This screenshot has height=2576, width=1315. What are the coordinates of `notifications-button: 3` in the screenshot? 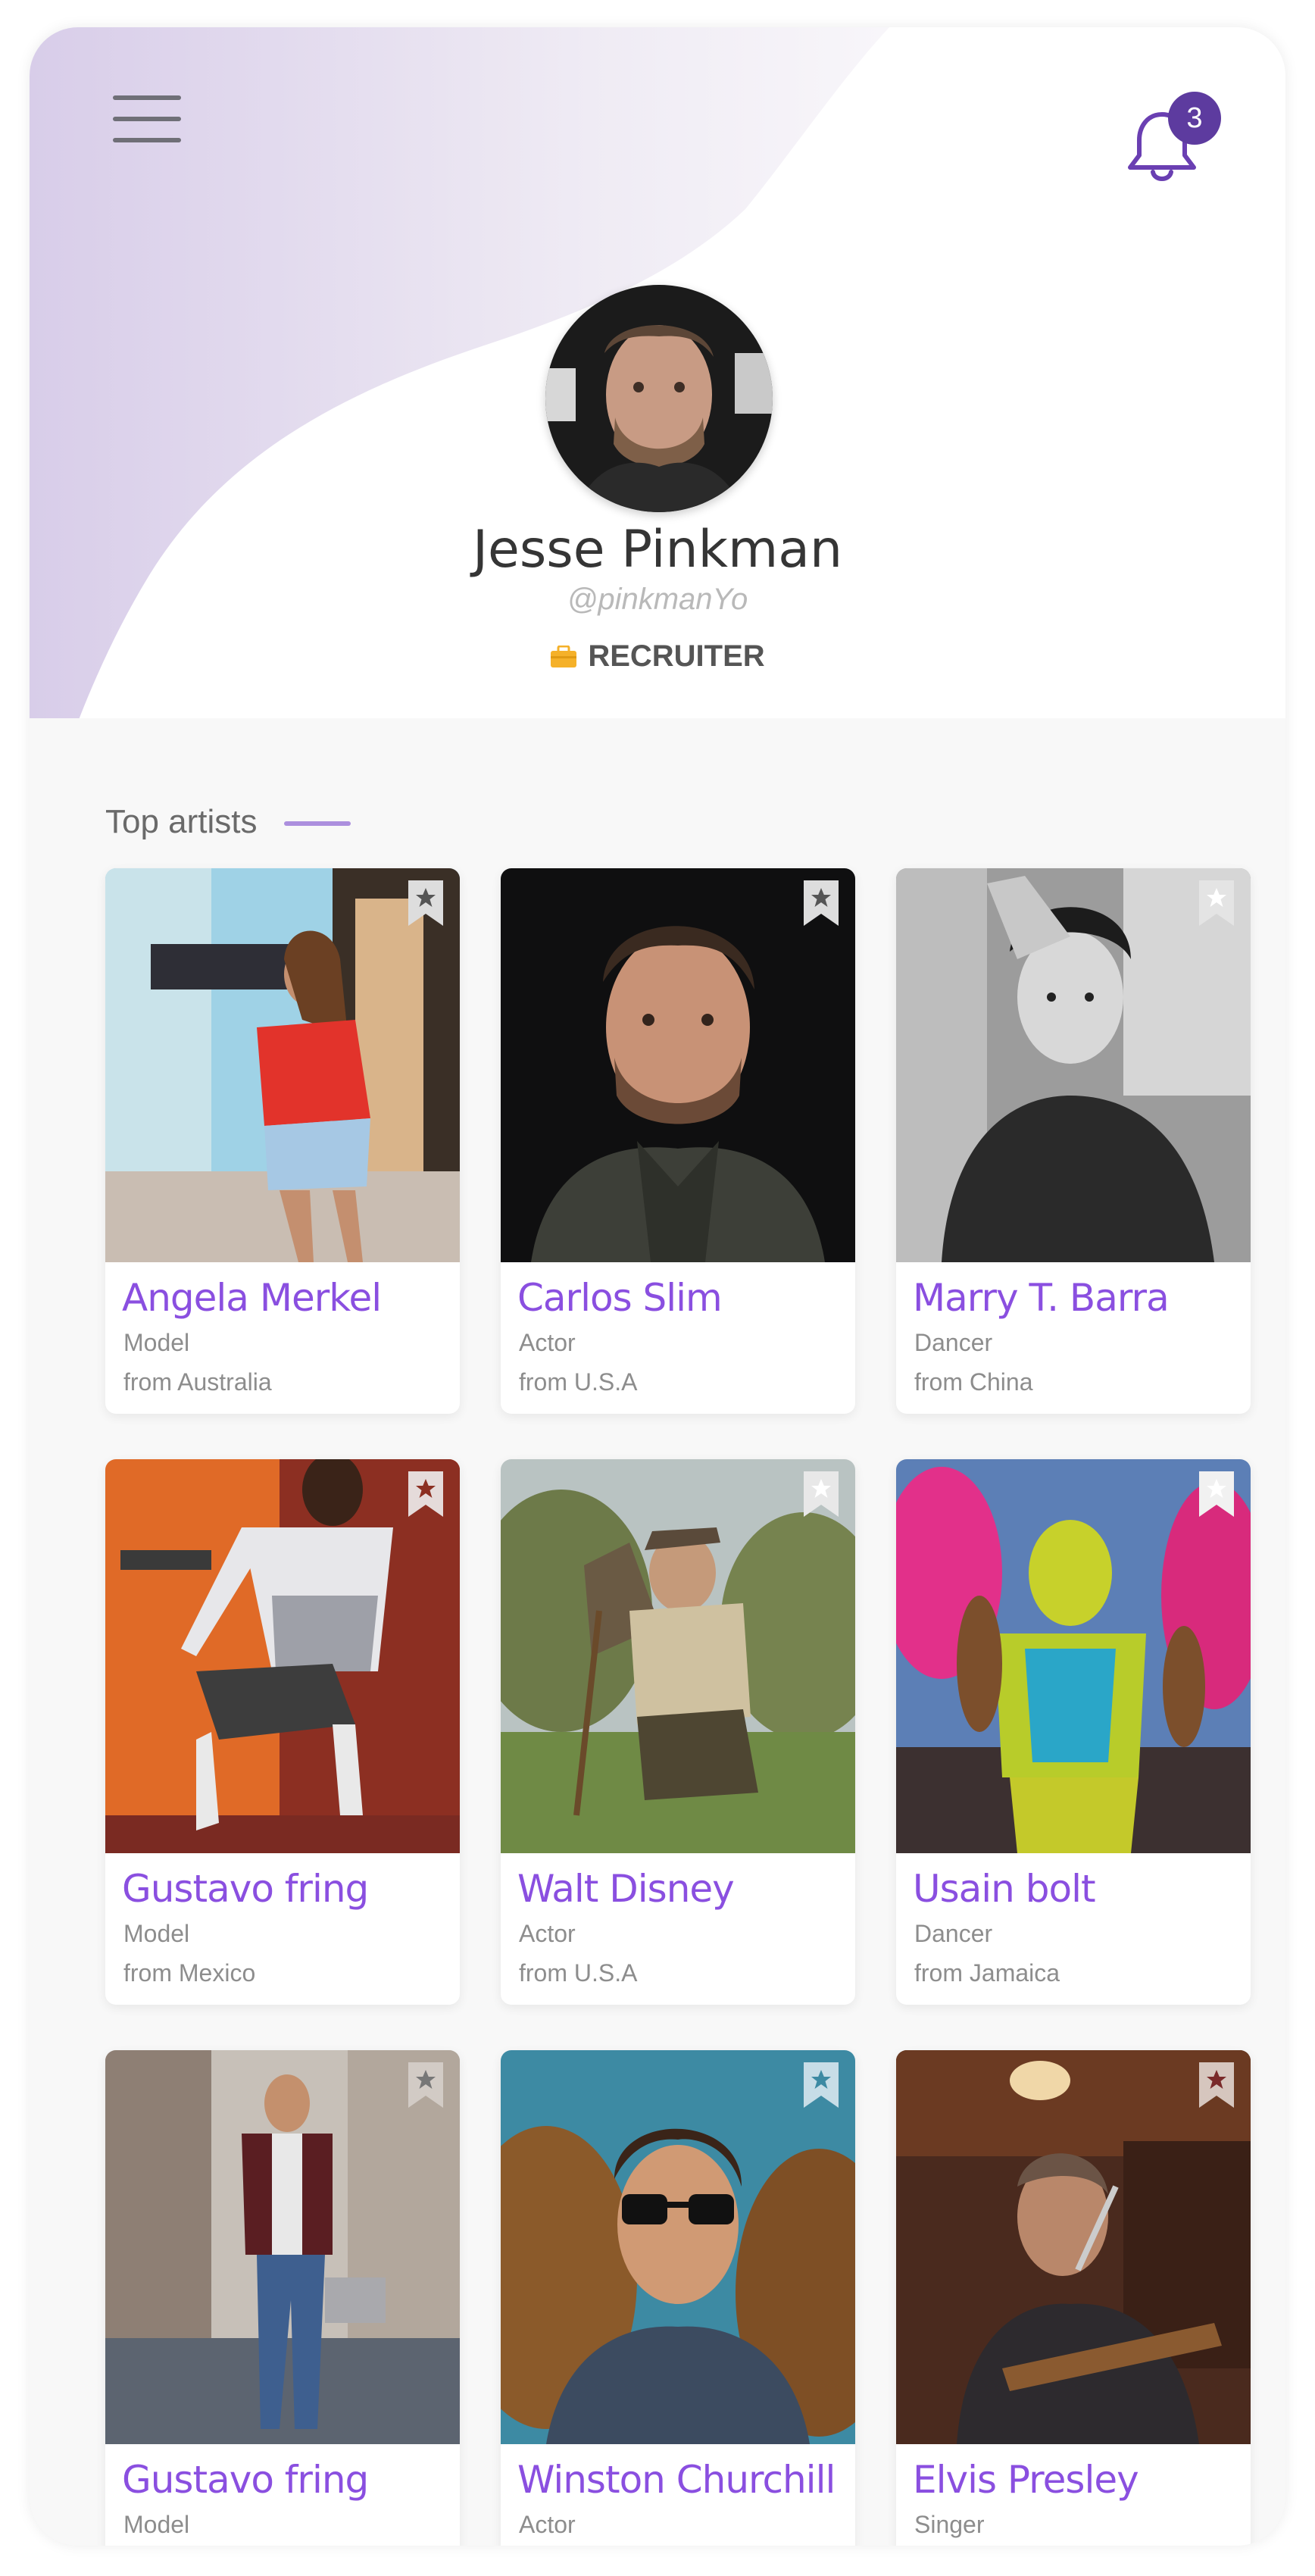 It's located at (1172, 141).